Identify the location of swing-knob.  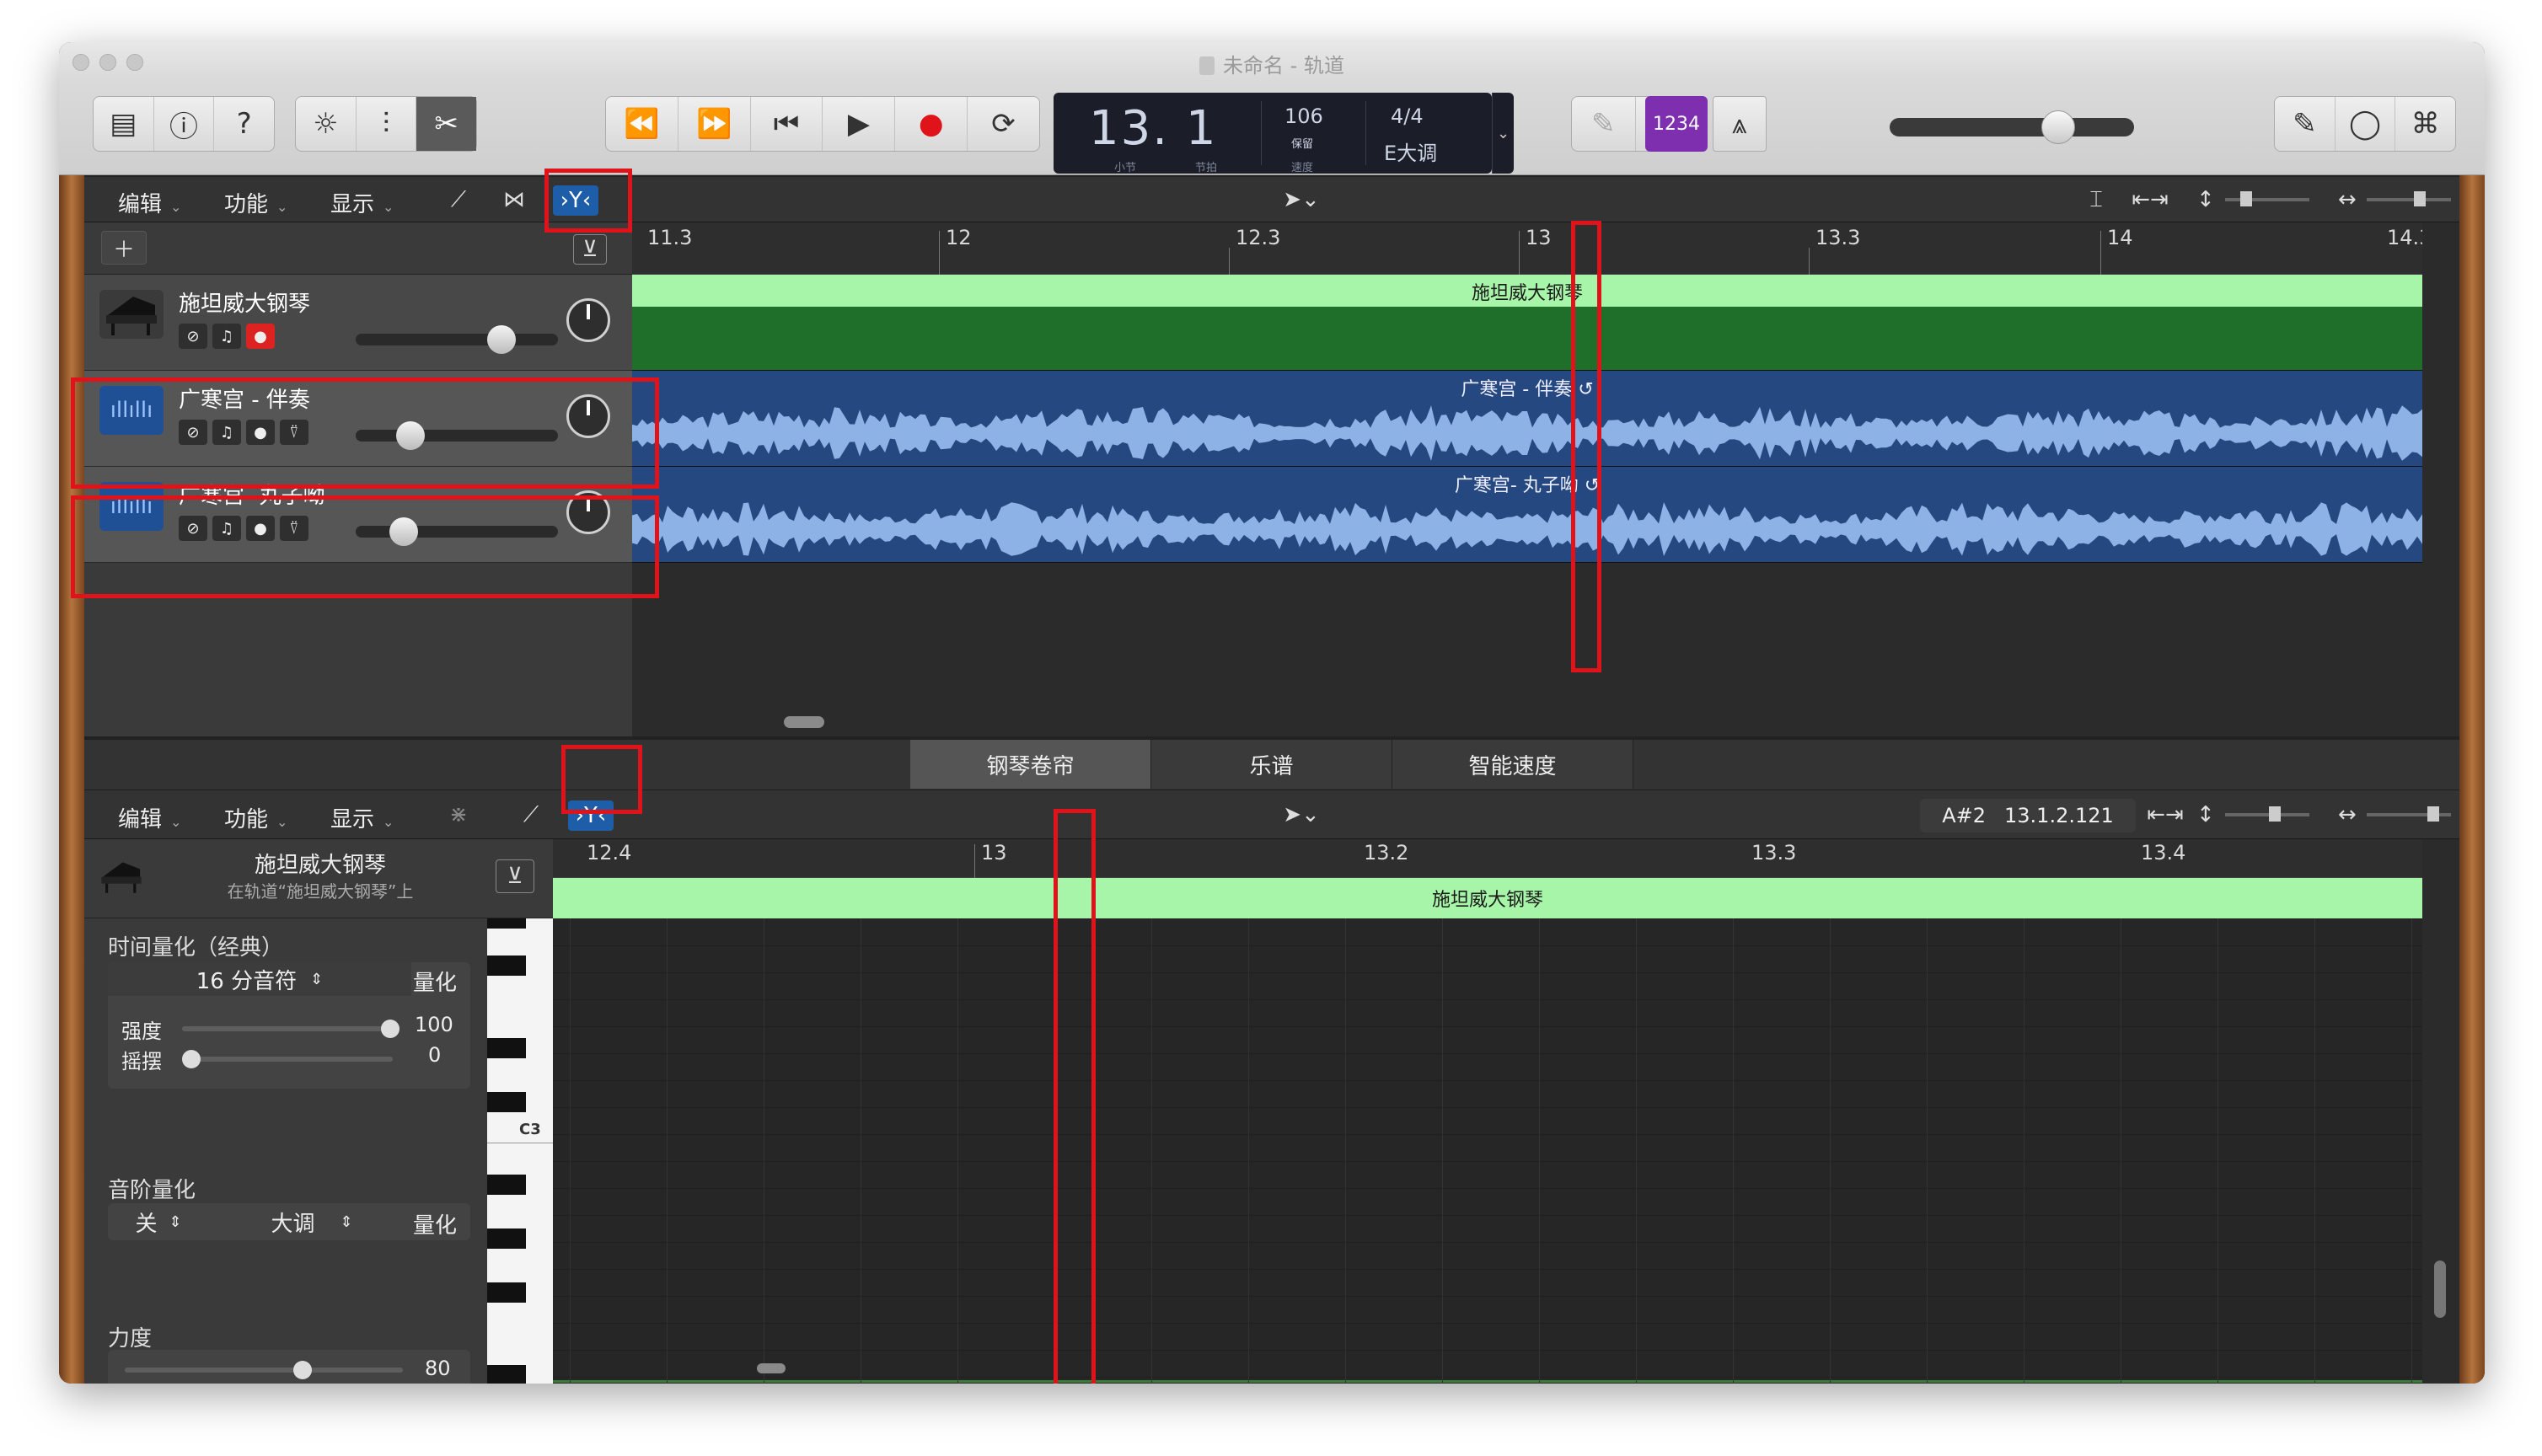
(191, 1059).